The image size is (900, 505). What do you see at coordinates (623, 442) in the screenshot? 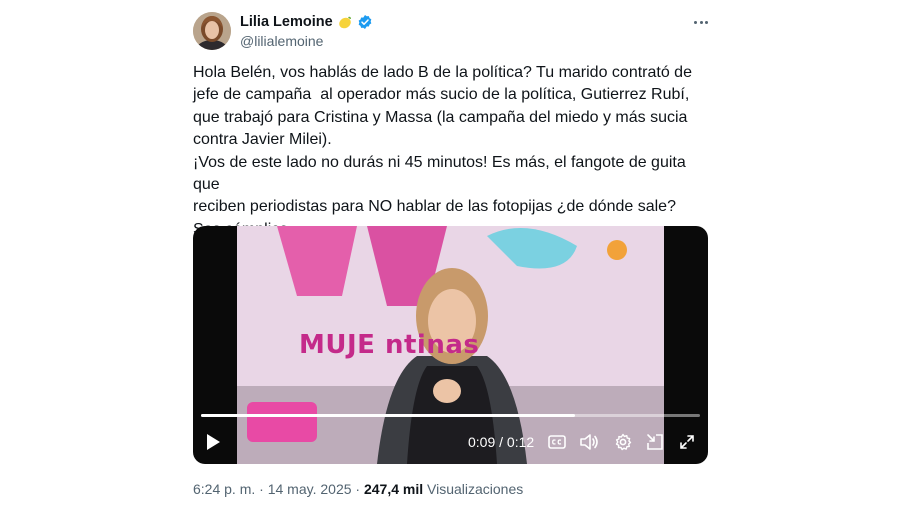
I see `settings-gear-icon` at bounding box center [623, 442].